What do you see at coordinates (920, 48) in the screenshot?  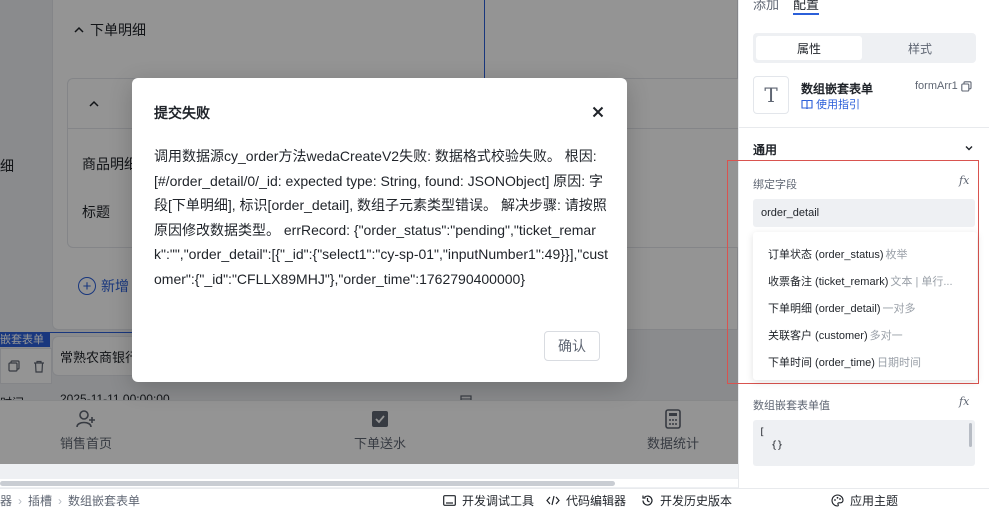 I see `segment-style: 样式` at bounding box center [920, 48].